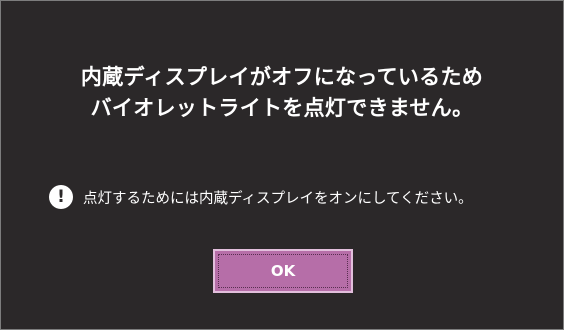 Image resolution: width=564 pixels, height=330 pixels. I want to click on dialog-title-line-1: 内蔵ディスプレイがオフになっているため, so click(282, 77).